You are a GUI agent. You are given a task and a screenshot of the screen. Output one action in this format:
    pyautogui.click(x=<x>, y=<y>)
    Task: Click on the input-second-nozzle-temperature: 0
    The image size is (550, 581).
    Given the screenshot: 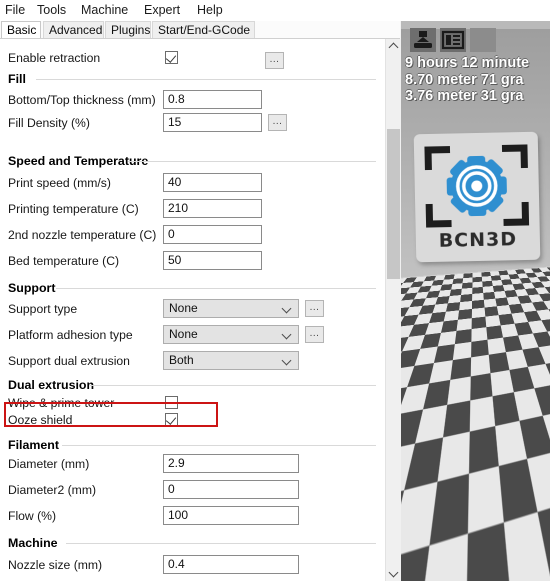 What is the action you would take?
    pyautogui.click(x=212, y=234)
    